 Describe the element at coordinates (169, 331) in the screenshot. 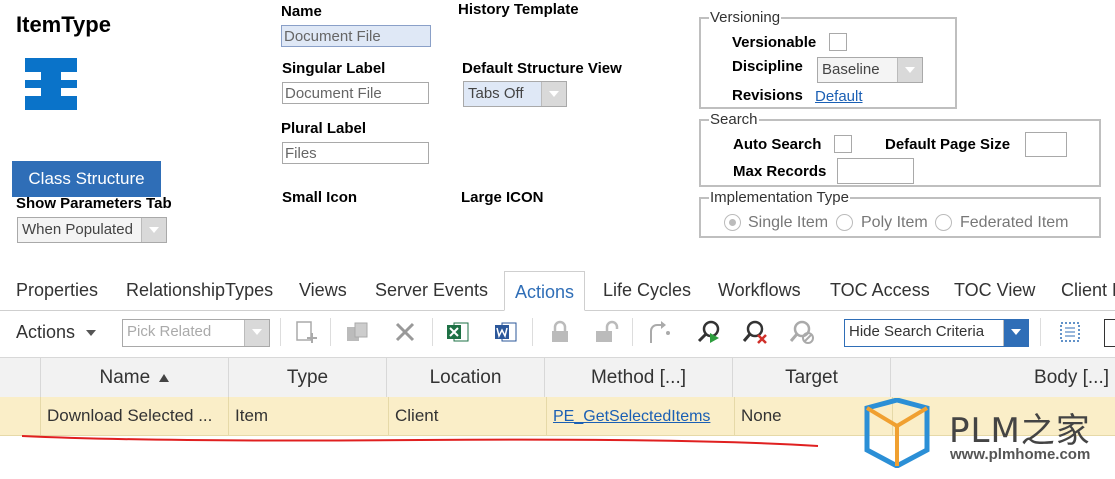

I see `pick-related-placeholder: Pick Related` at that location.